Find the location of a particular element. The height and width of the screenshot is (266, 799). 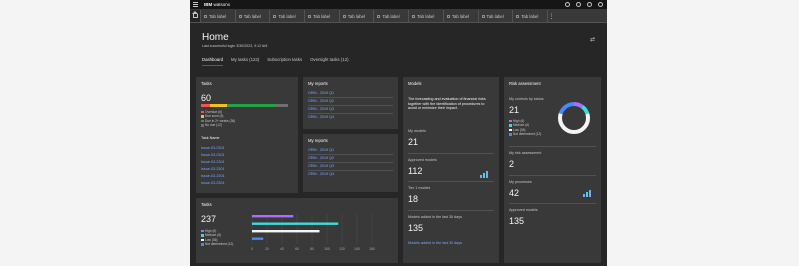

tasks-count: 60 is located at coordinates (206, 98).